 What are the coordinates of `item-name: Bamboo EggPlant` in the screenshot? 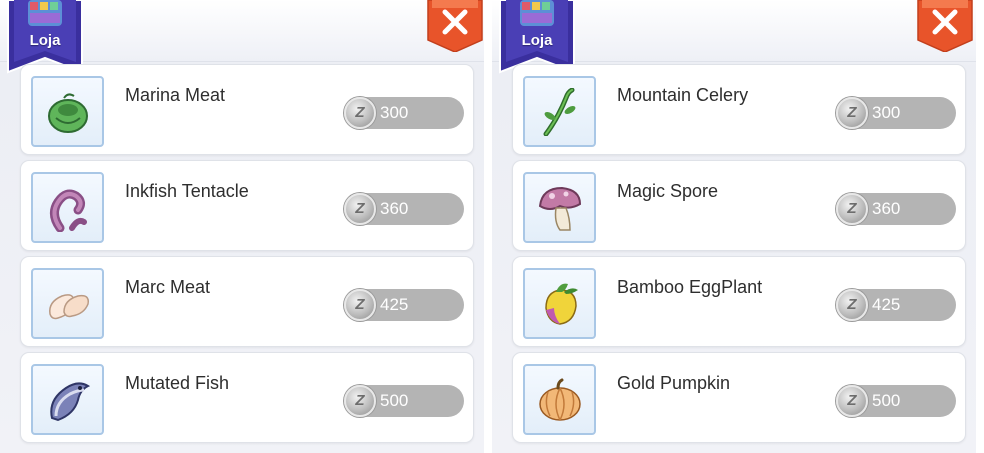 It's located at (690, 287).